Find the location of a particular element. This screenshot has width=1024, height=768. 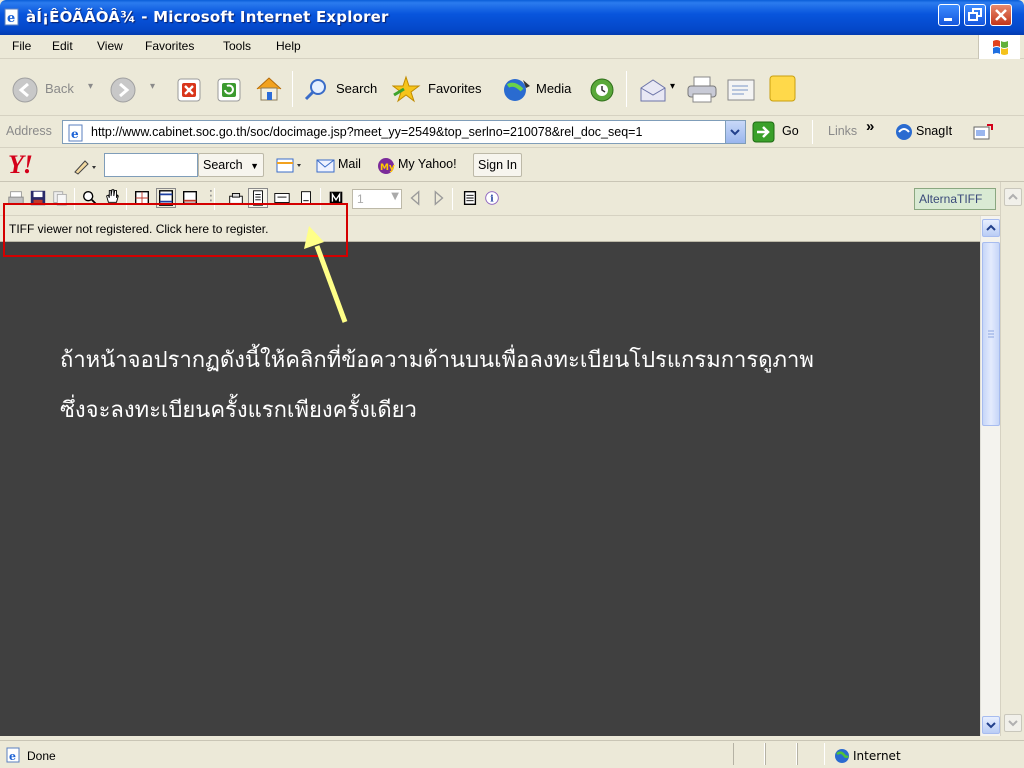

scroll-thumb is located at coordinates (991, 334).